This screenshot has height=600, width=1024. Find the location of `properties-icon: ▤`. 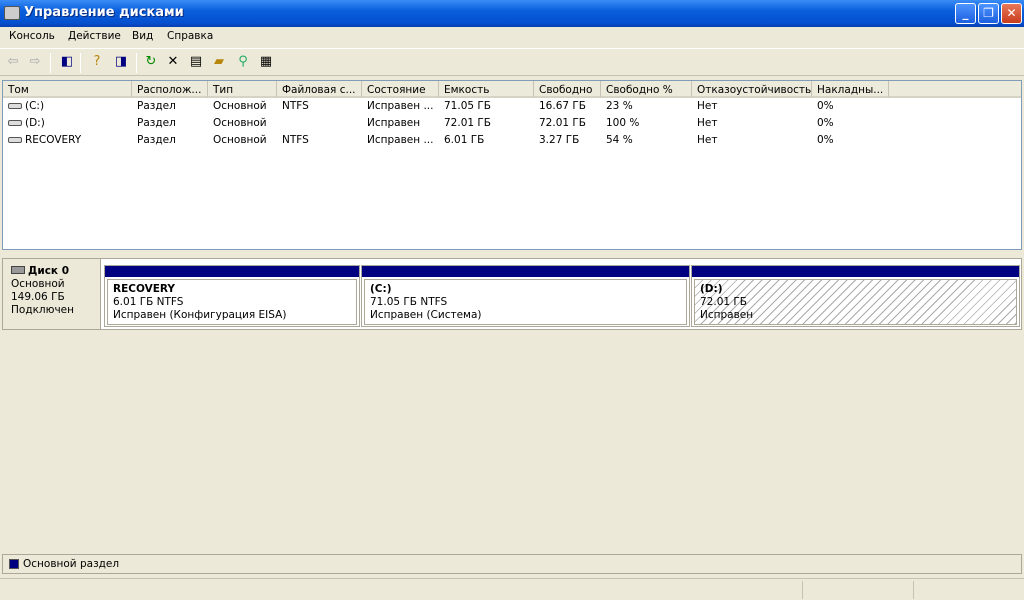

properties-icon: ▤ is located at coordinates (196, 62).